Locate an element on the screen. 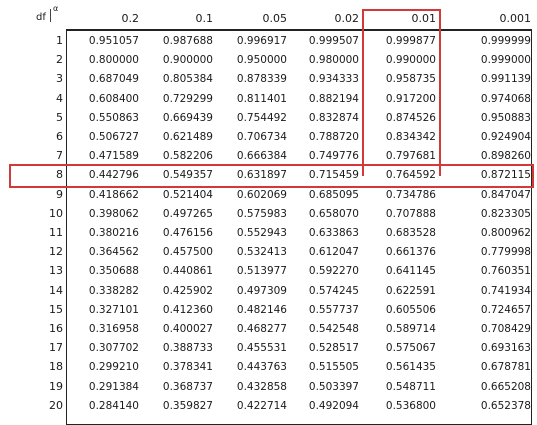 This screenshot has width=537, height=425. table-cell: 0.468277 is located at coordinates (261, 329).